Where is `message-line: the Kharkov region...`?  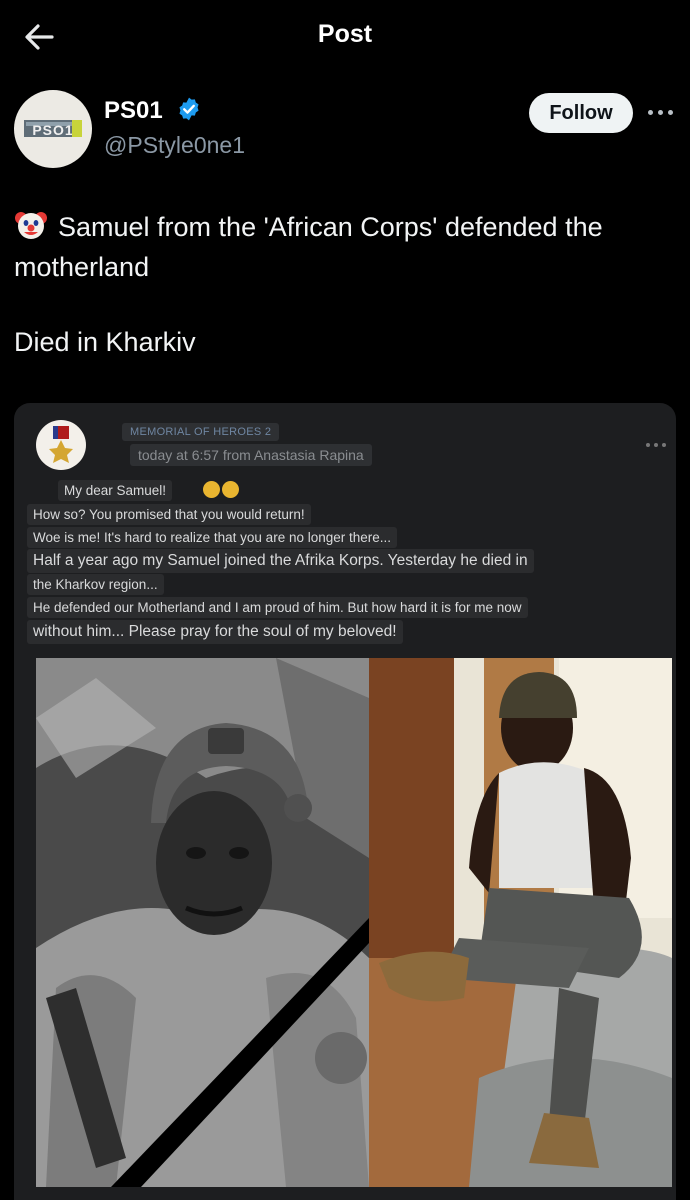
message-line: the Kharkov region... is located at coordinates (95, 584).